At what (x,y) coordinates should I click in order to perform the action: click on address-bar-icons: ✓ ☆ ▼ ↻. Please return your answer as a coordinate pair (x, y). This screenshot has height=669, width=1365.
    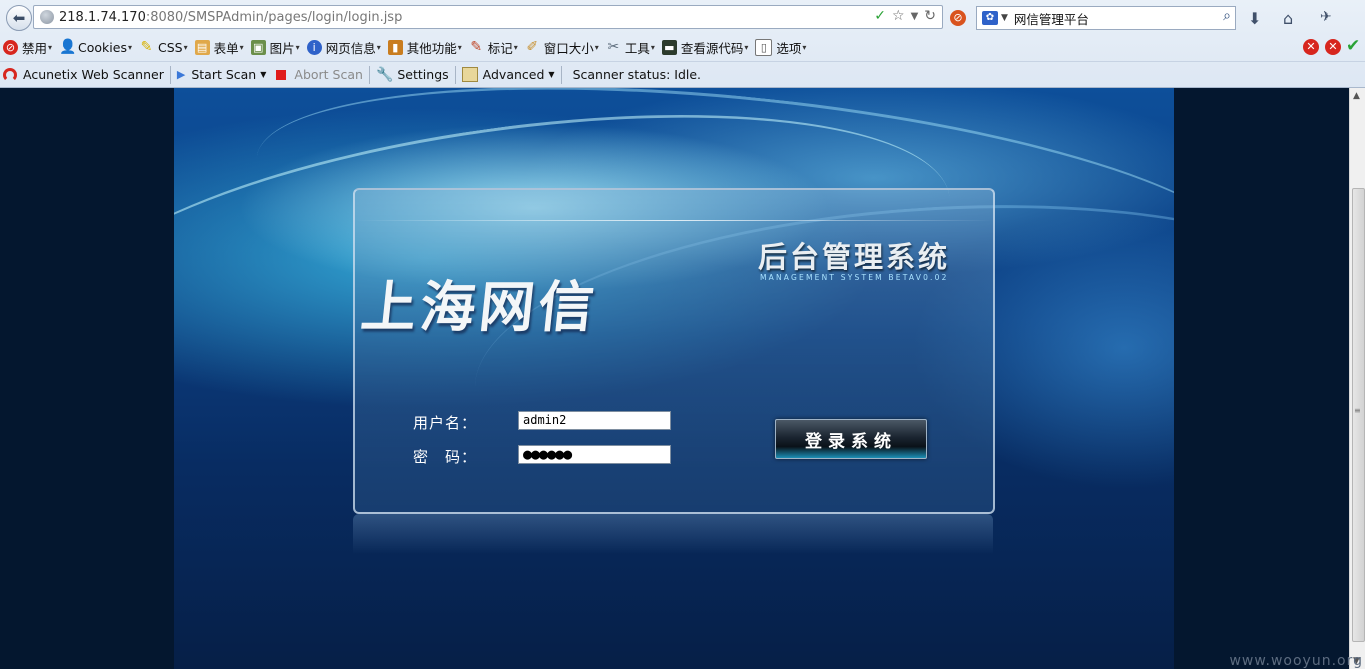
    Looking at the image, I should click on (905, 16).